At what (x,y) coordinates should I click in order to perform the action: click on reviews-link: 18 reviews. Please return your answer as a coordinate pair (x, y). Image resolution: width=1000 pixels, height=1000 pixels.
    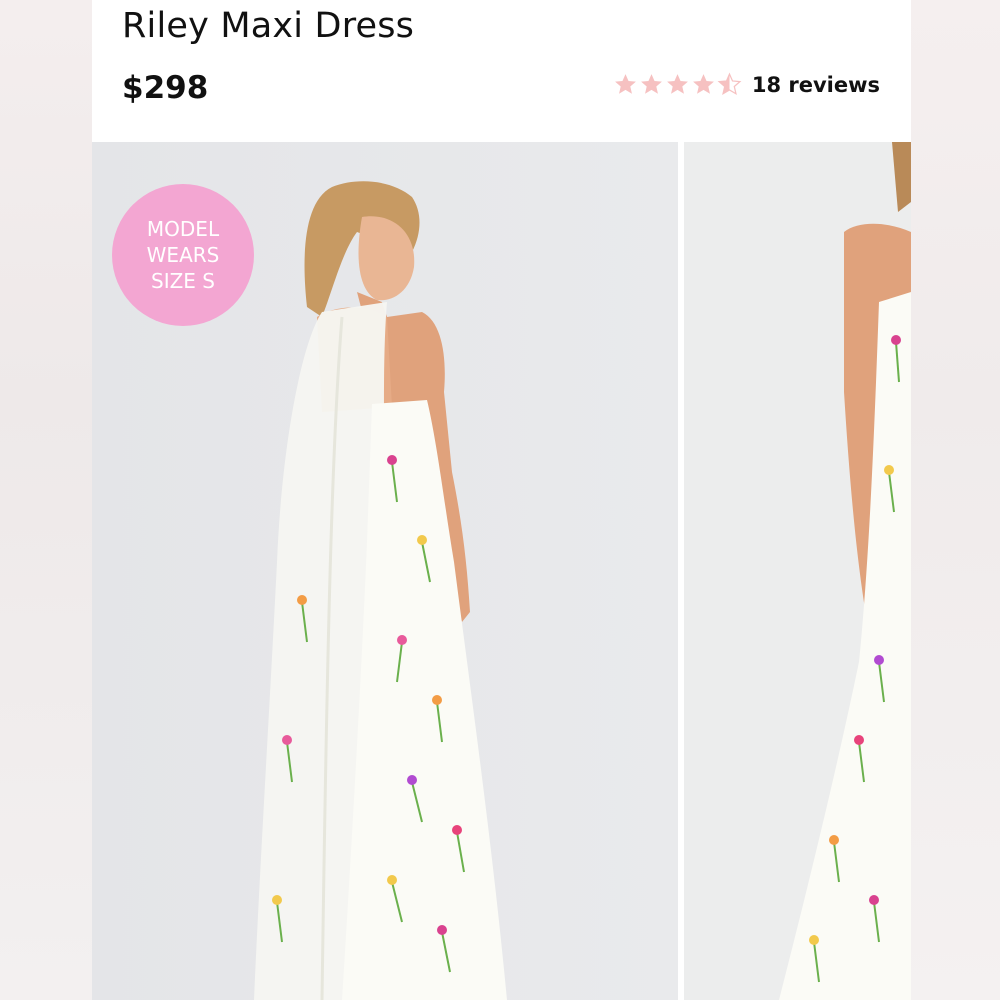
    Looking at the image, I should click on (816, 85).